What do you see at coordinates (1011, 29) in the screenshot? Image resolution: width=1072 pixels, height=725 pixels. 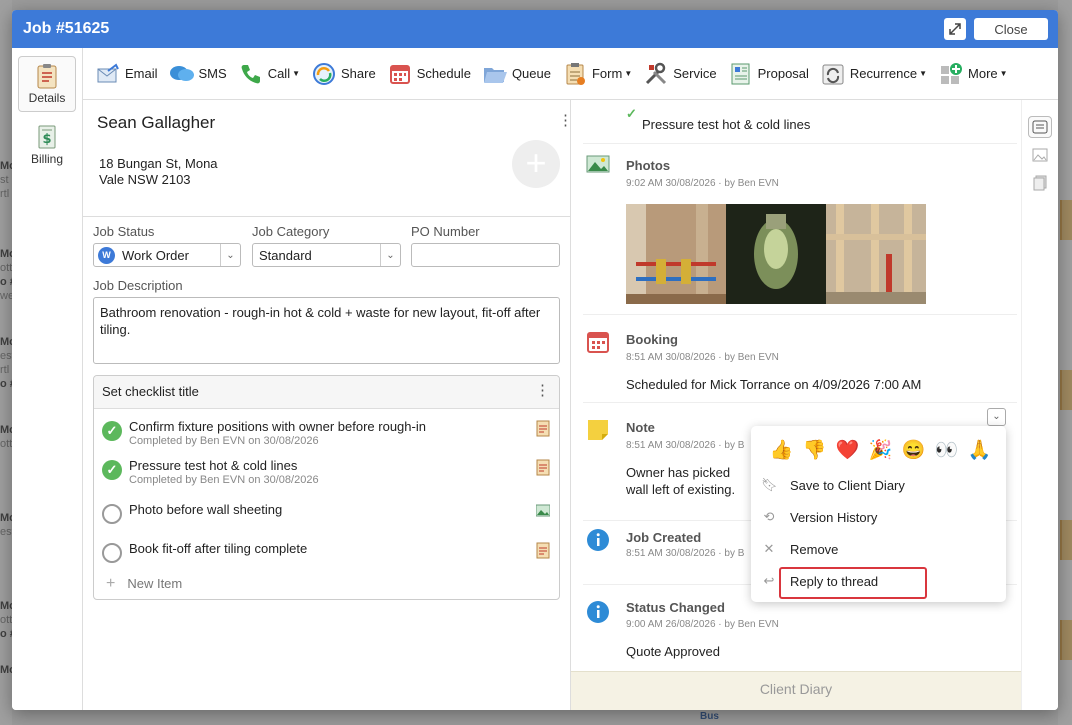 I see `close-button: Close` at bounding box center [1011, 29].